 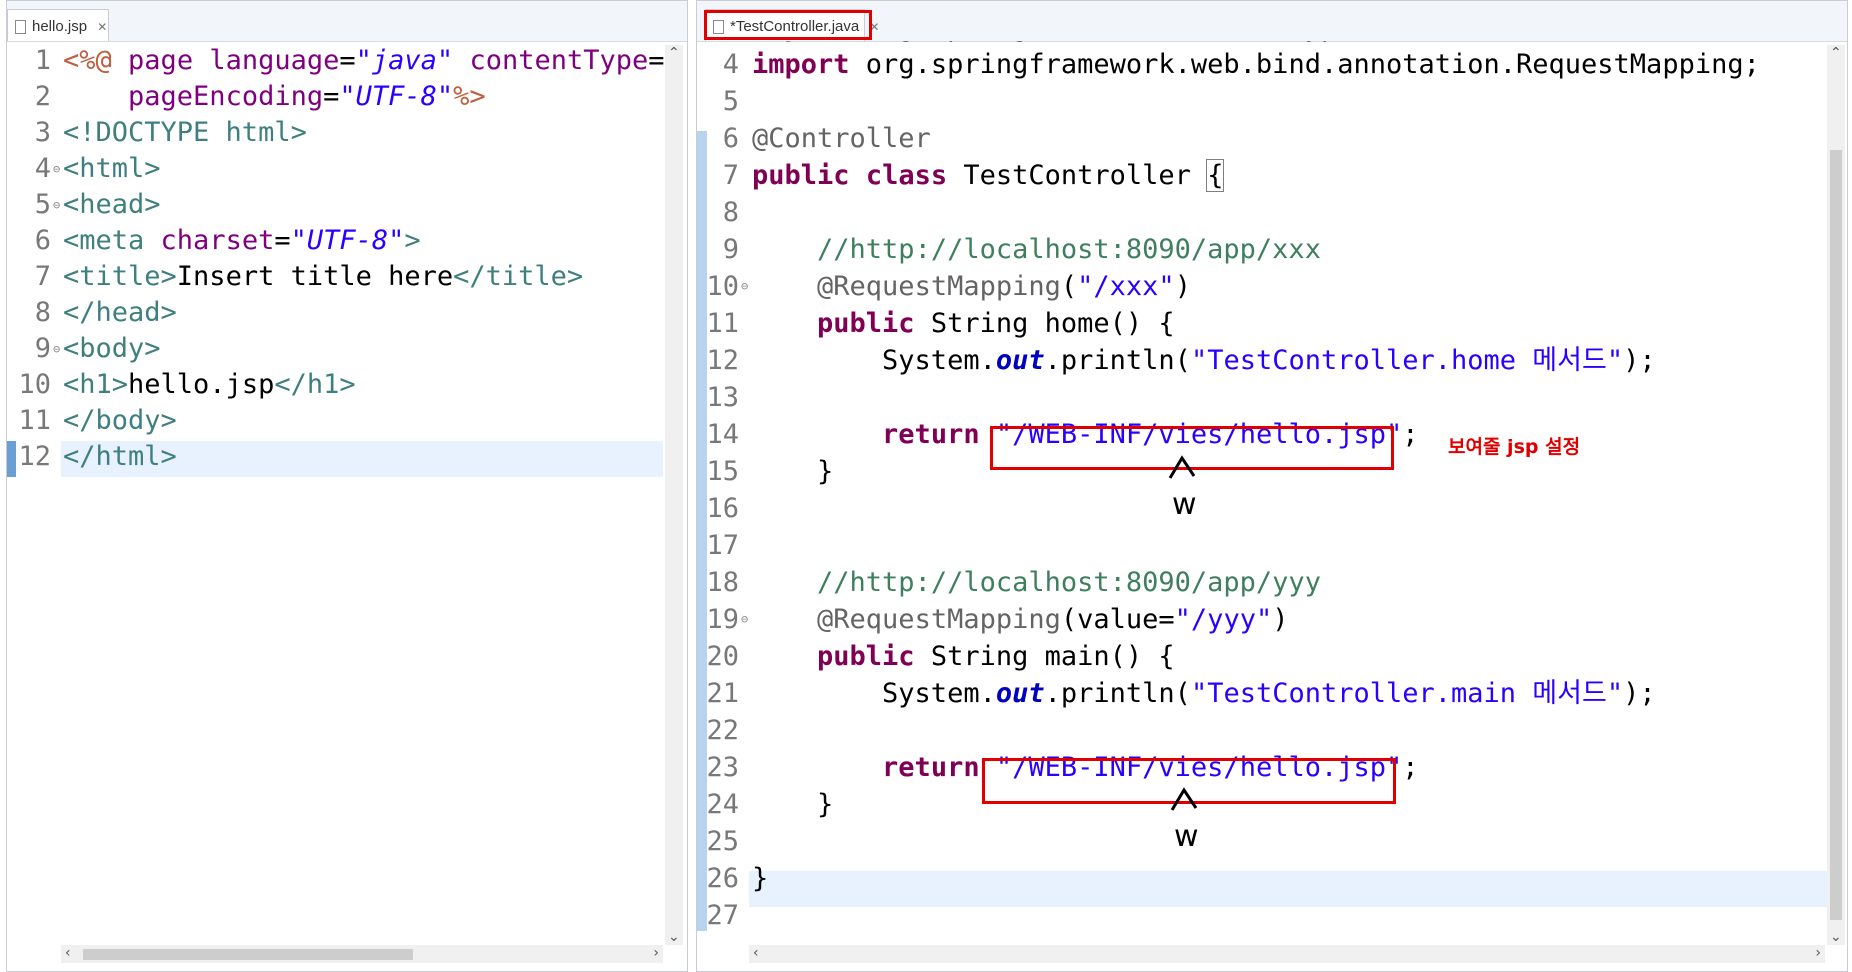 What do you see at coordinates (1272, 138) in the screenshot?
I see `code-line: 6 @Controller` at bounding box center [1272, 138].